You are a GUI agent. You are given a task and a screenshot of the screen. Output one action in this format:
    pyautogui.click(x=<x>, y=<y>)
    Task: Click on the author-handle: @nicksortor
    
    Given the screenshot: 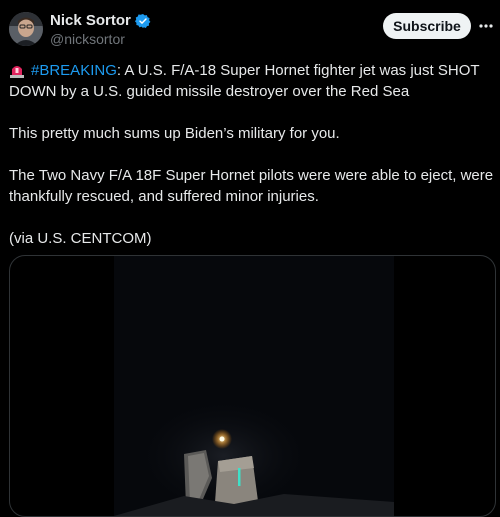 What is the action you would take?
    pyautogui.click(x=87, y=39)
    